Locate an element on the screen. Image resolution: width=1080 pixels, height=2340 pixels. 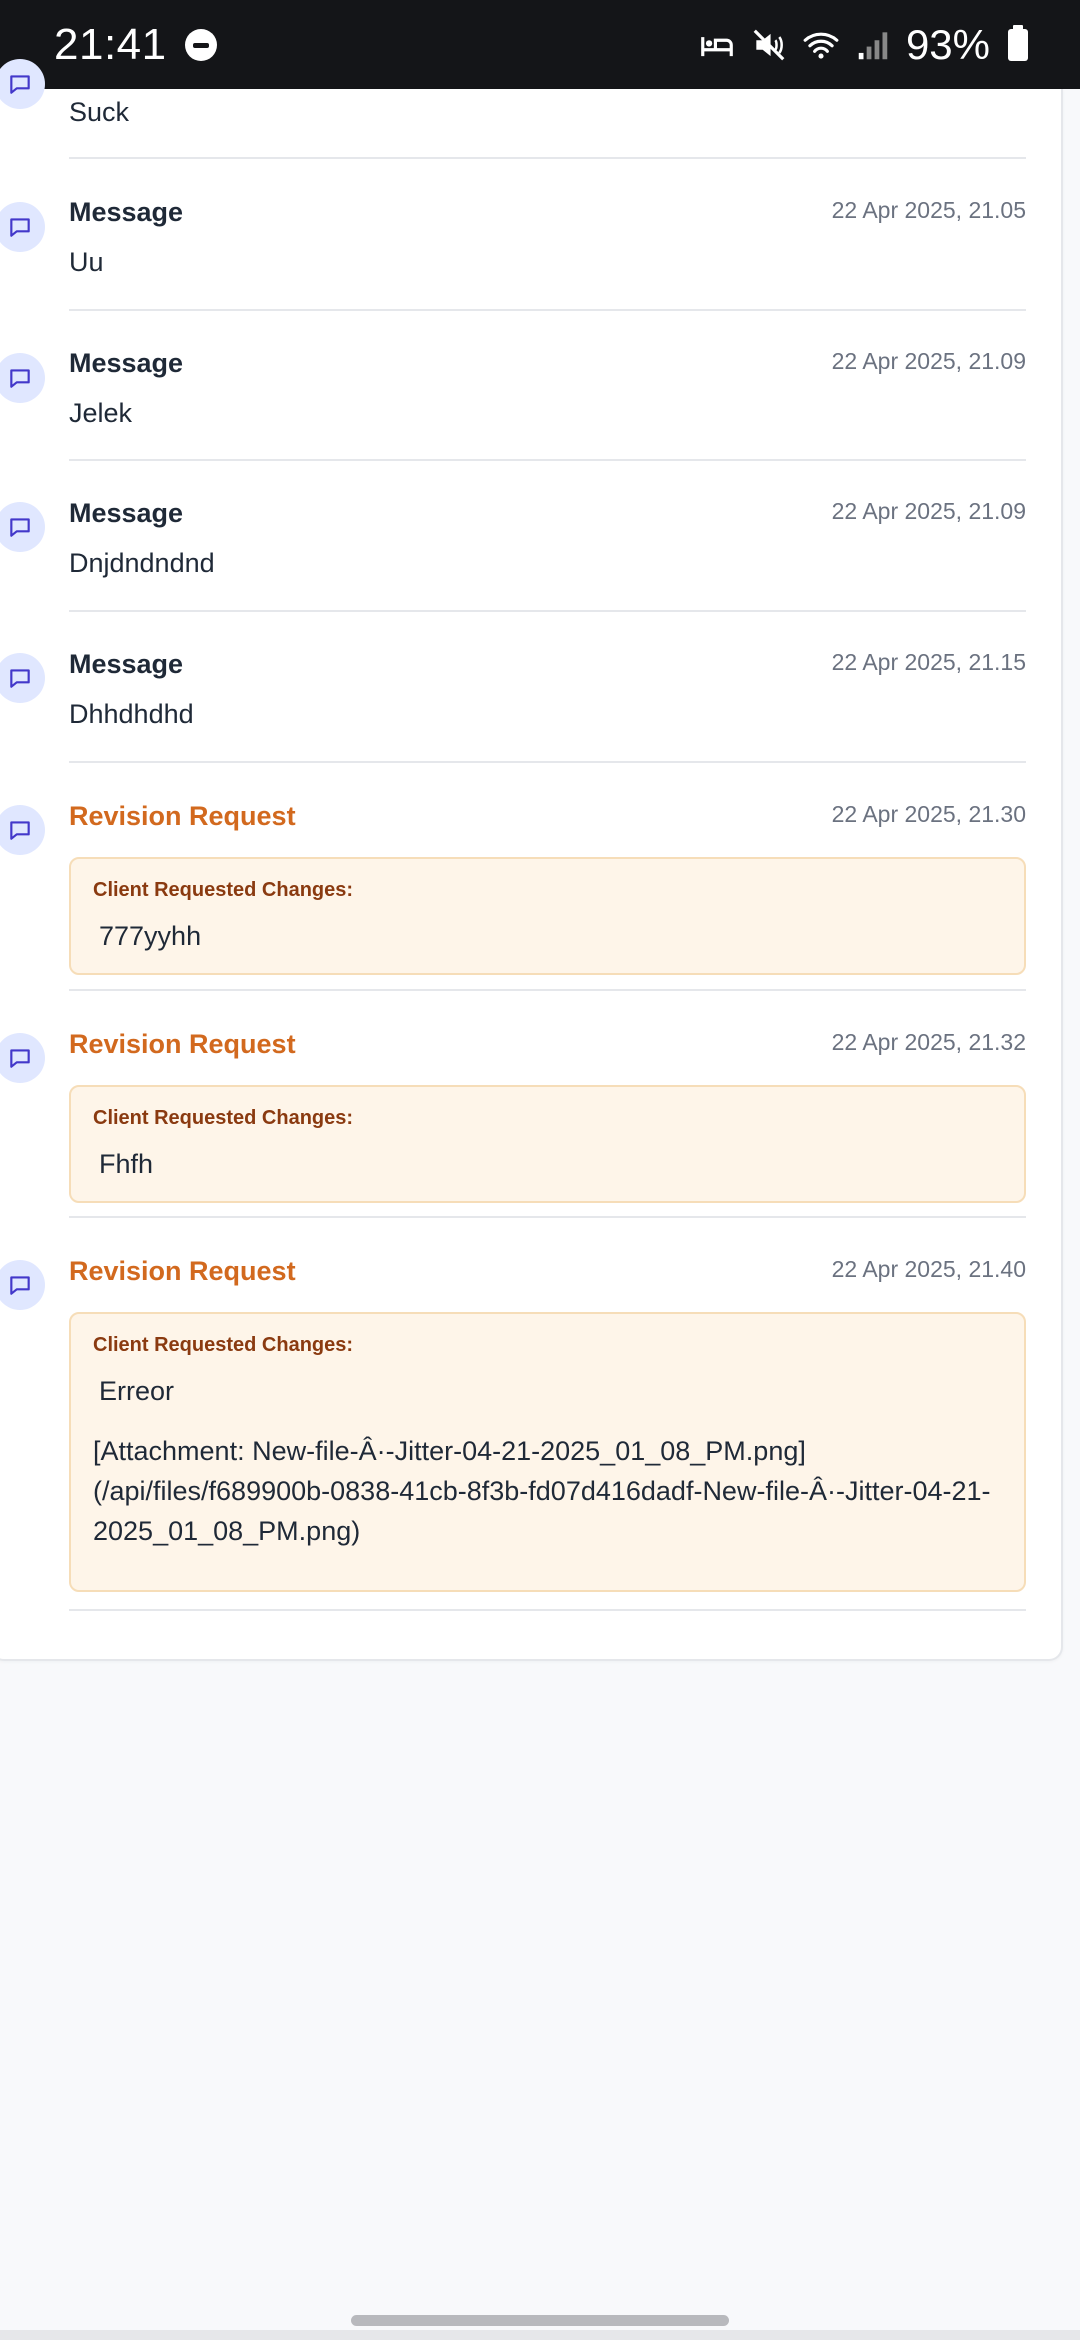
message-body: Jelek is located at coordinates (101, 413).